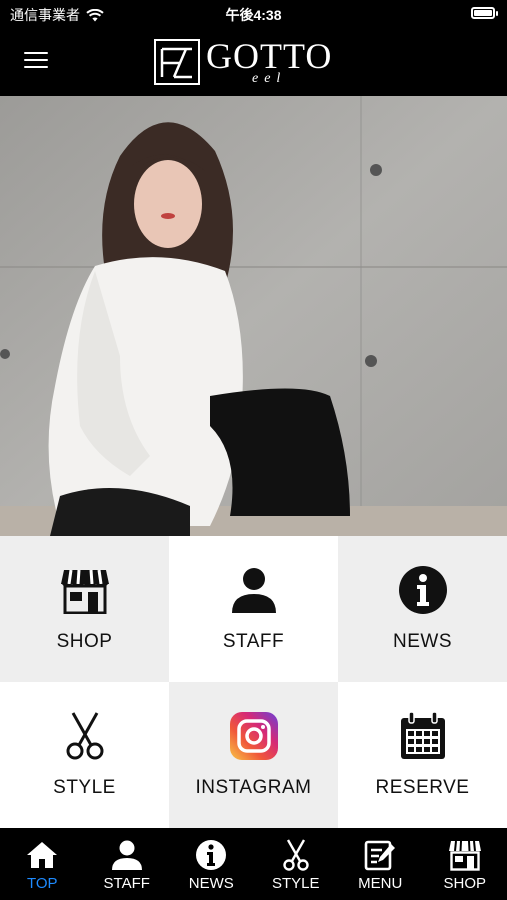  What do you see at coordinates (126, 883) in the screenshot?
I see `tab-label: STAFF` at bounding box center [126, 883].